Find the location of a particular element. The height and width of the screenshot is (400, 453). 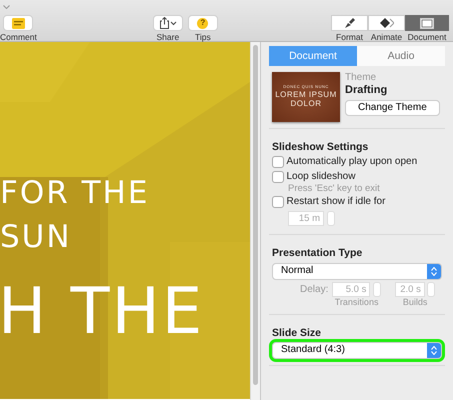

document-label: Document is located at coordinates (427, 37).